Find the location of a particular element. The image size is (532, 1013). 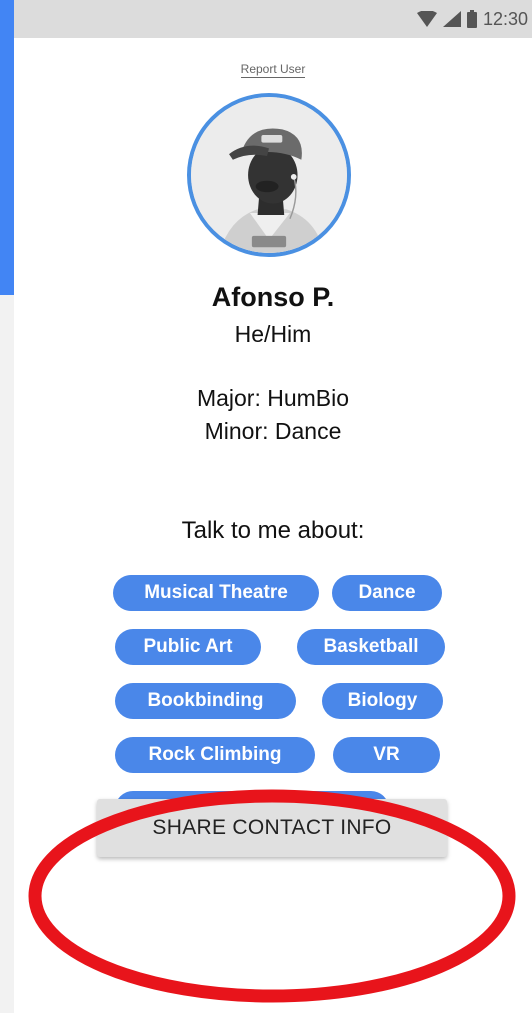

interest-tag: Dance is located at coordinates (387, 593).